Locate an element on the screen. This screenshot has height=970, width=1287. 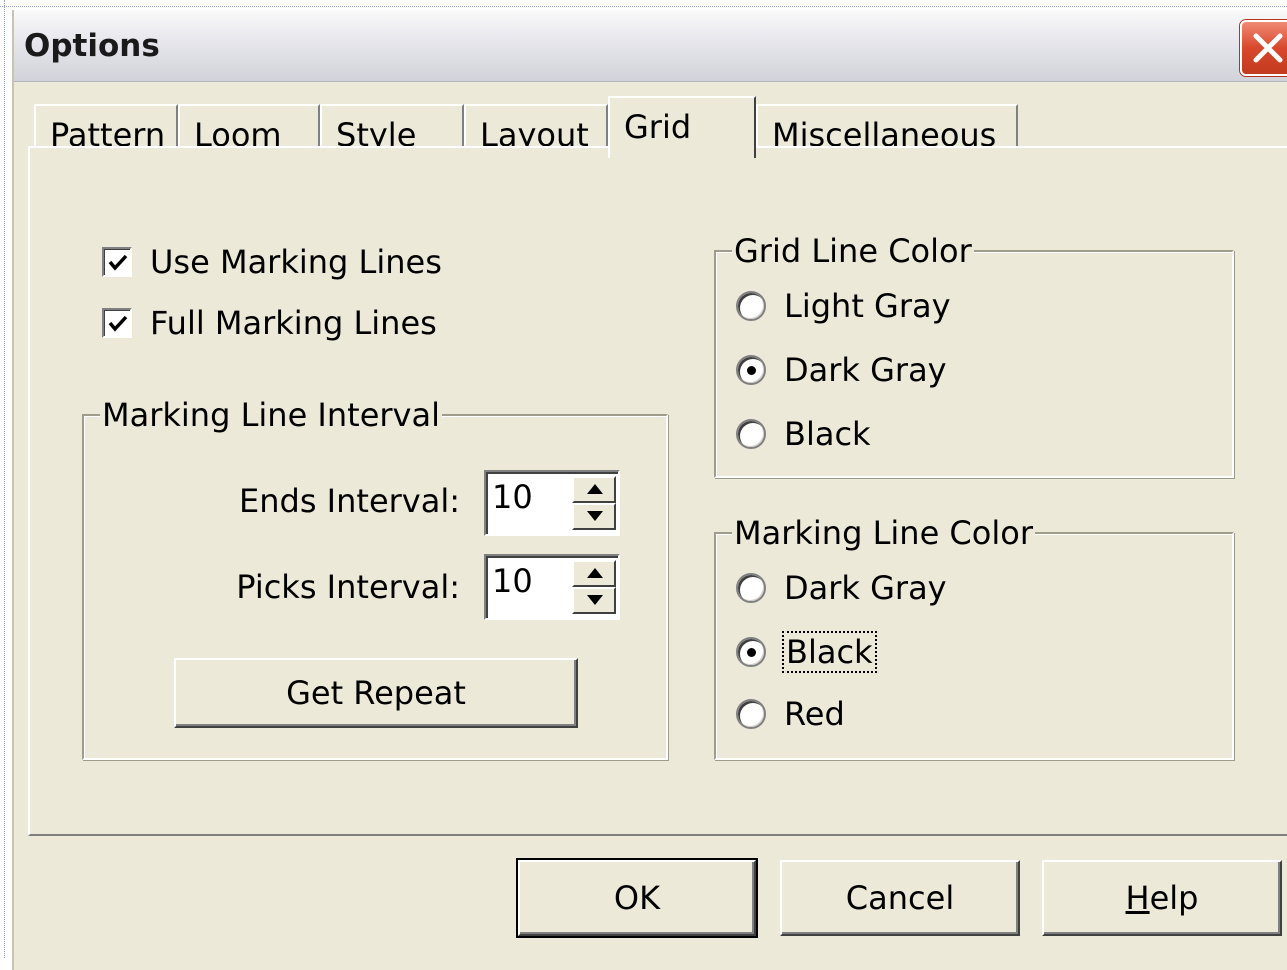
radio-grid-light-gray: Light Gray is located at coordinates (843, 306).